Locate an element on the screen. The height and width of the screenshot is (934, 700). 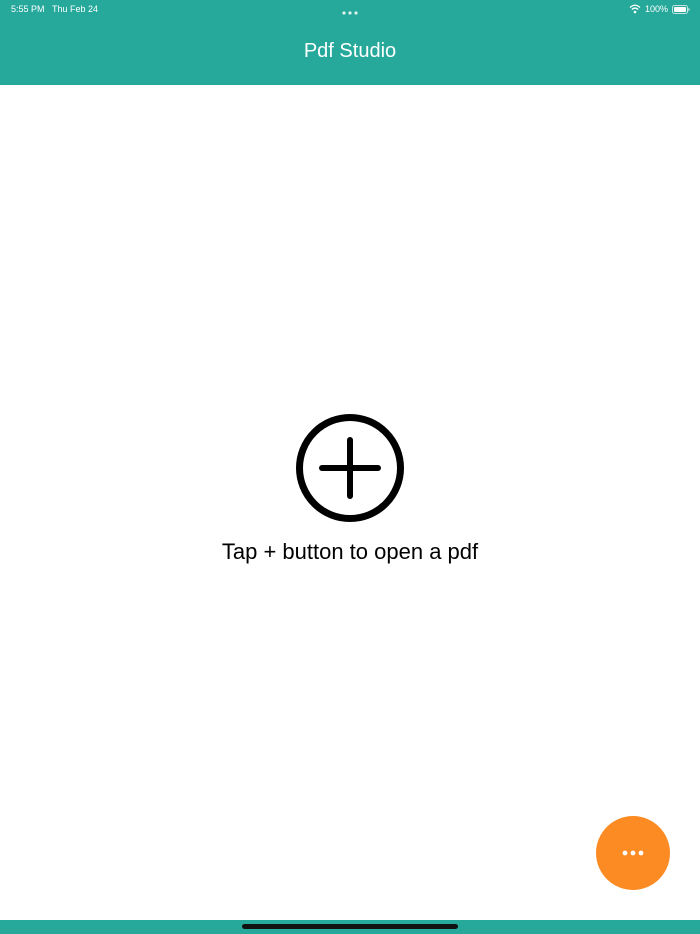
status-indicators: 100% is located at coordinates (659, 9).